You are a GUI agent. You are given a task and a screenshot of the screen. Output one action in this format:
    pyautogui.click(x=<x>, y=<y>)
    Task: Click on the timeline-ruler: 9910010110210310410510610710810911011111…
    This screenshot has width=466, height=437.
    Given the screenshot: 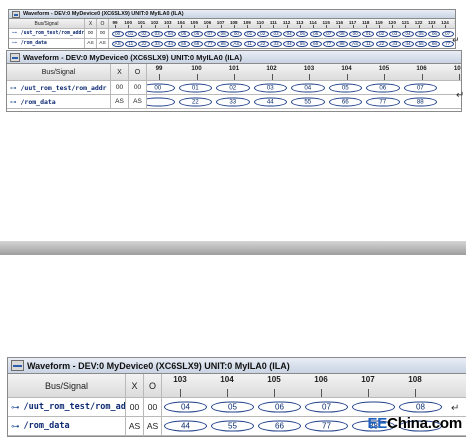 What is the action you would take?
    pyautogui.click(x=282, y=23)
    